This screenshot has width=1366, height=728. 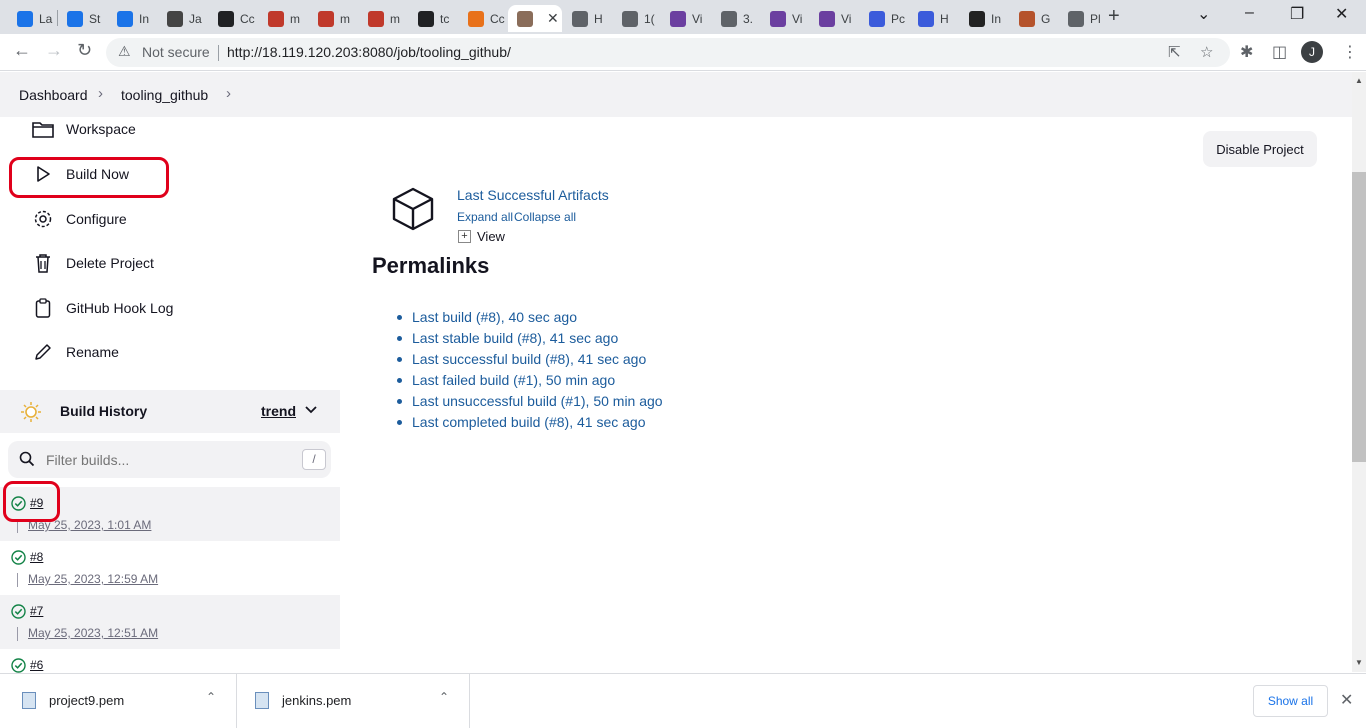 I want to click on scrollbar-thumb, so click(x=1359, y=317).